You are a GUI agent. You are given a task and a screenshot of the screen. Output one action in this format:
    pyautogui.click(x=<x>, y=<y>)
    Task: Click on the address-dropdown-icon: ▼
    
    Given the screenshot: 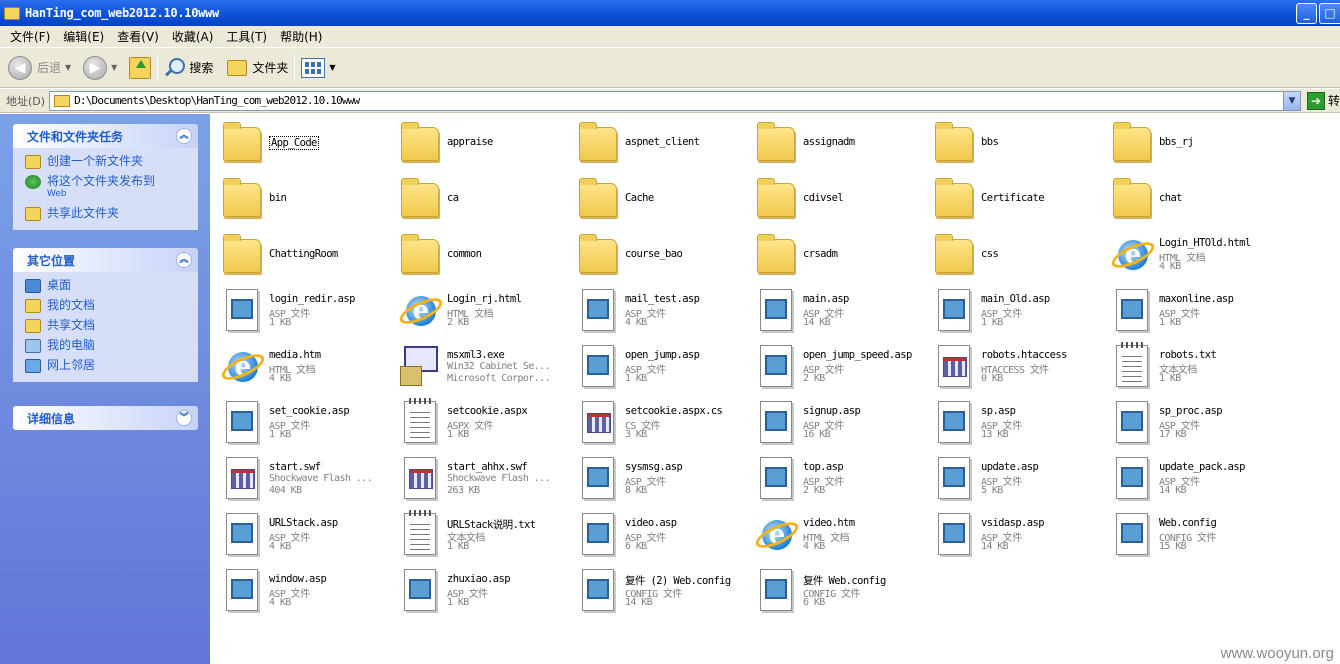 What is the action you would take?
    pyautogui.click(x=1291, y=100)
    